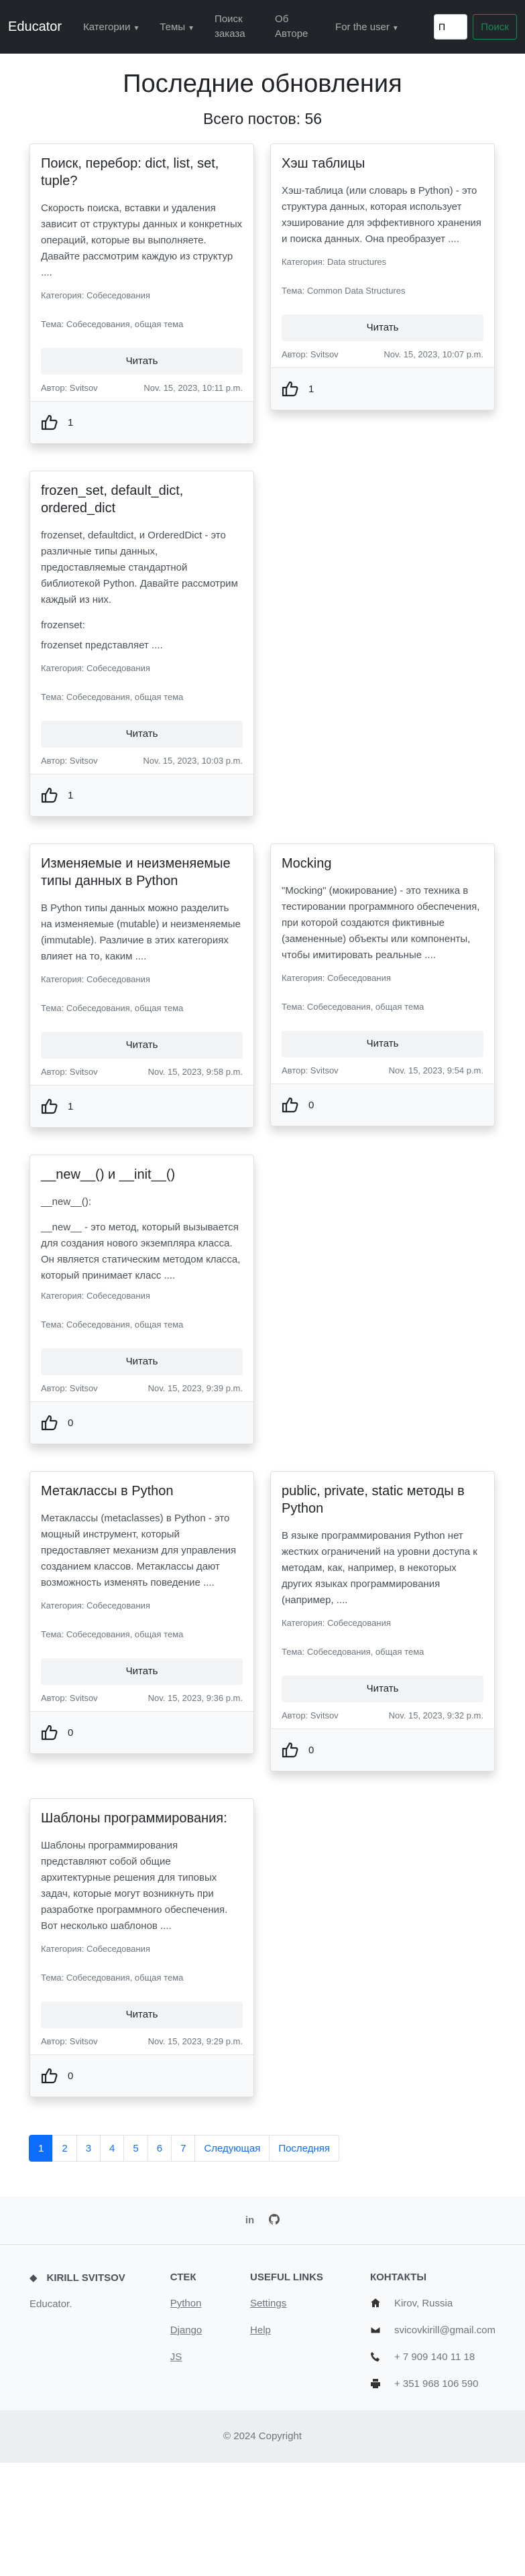  What do you see at coordinates (135, 2148) in the screenshot?
I see `page-link-5: 5` at bounding box center [135, 2148].